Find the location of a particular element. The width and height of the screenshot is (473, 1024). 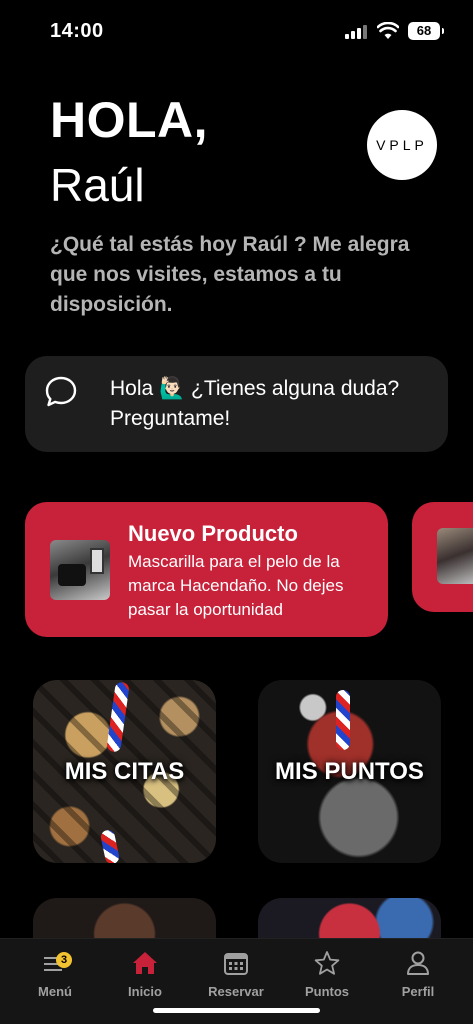

menu-badge: 3 is located at coordinates (64, 960).